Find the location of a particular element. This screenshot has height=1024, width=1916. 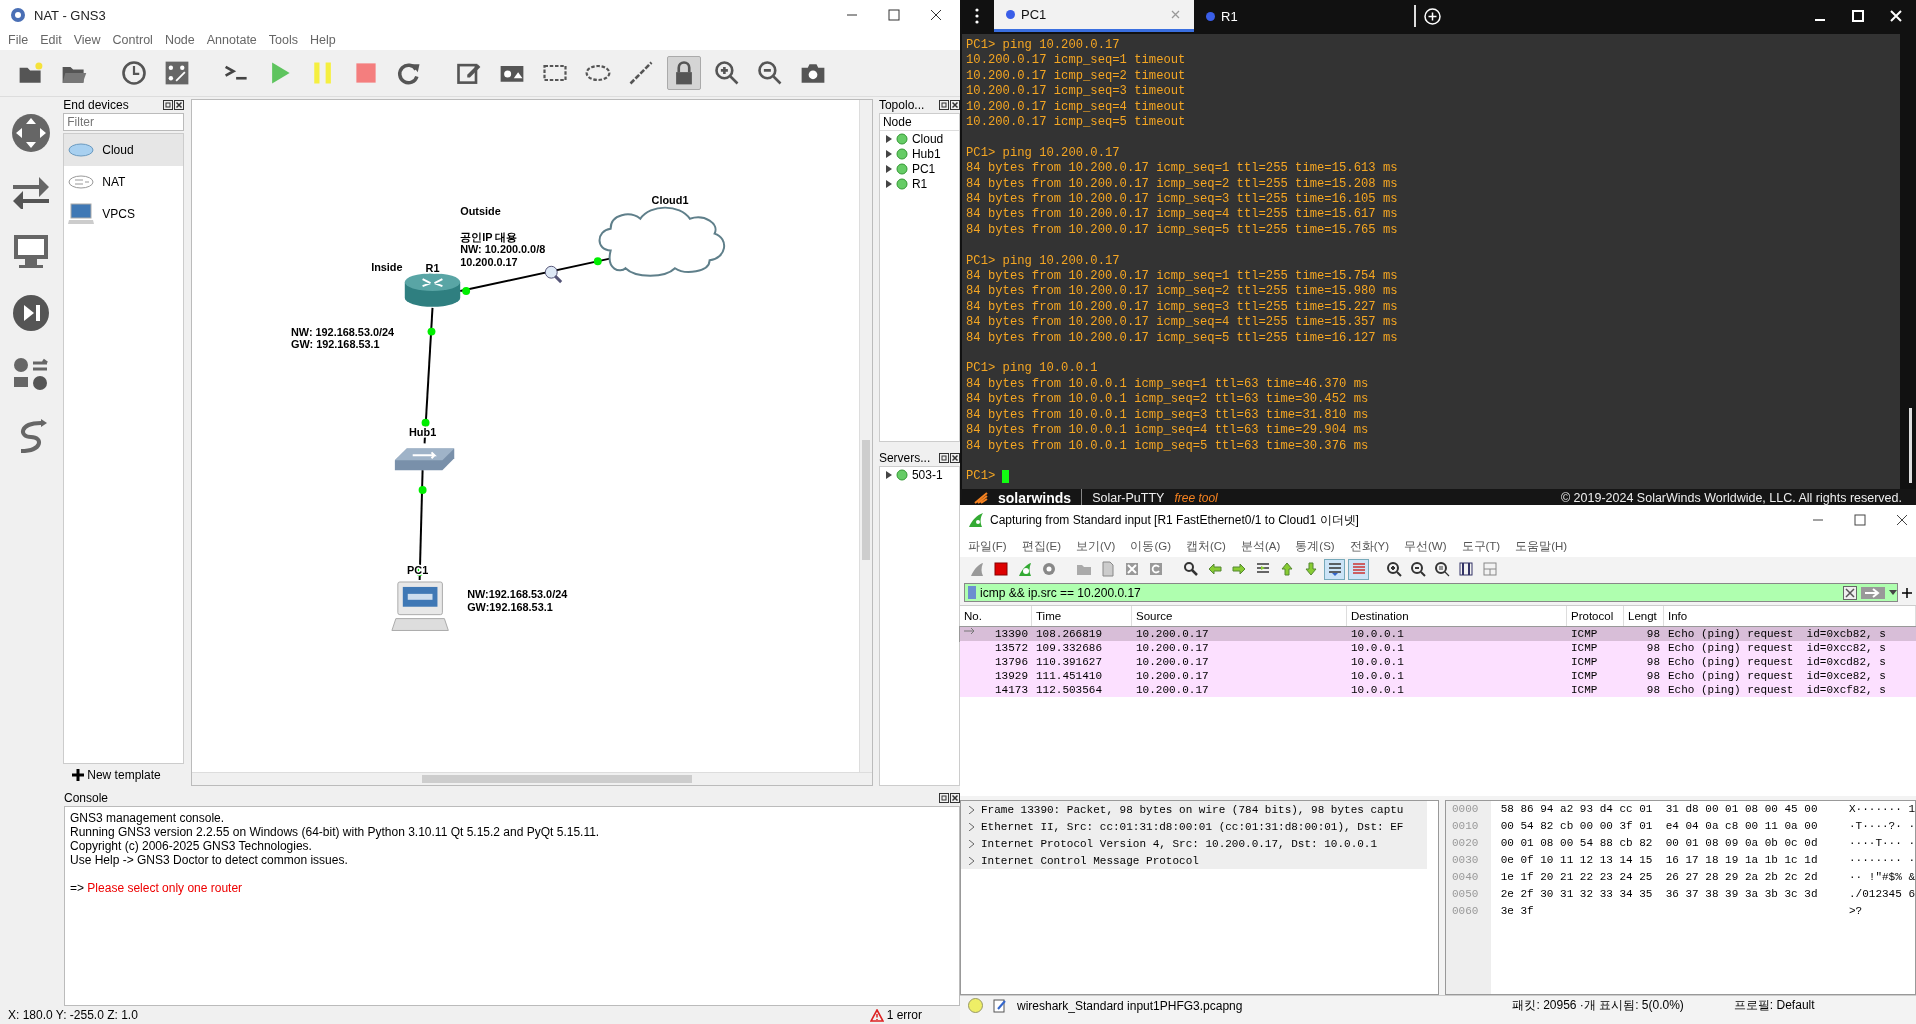

tree-item: Cloud is located at coordinates (919, 138).